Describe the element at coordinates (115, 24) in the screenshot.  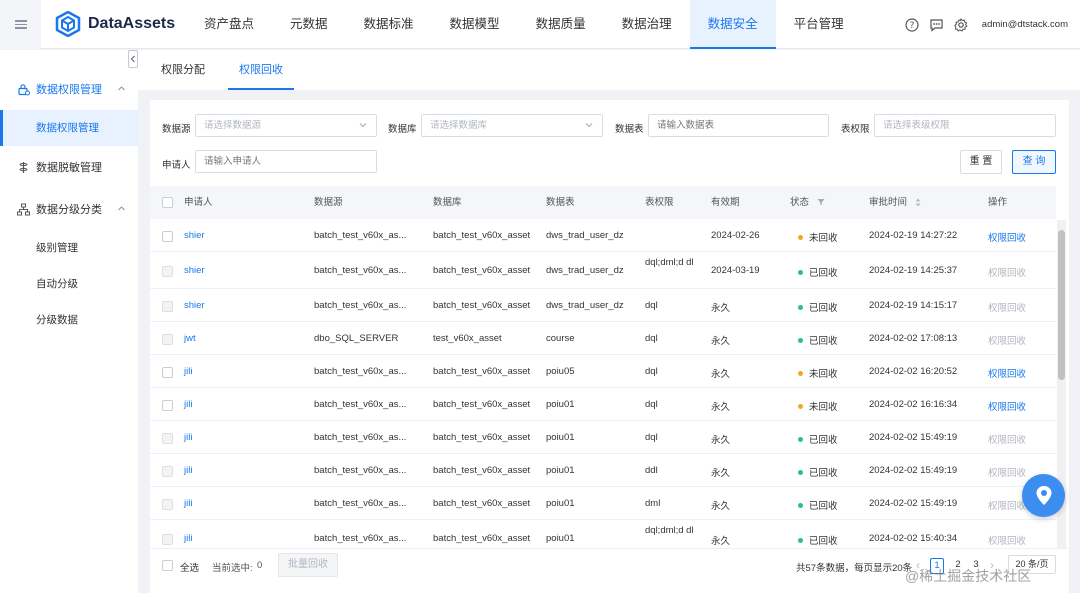
I see `app-logo: DataAssets` at that location.